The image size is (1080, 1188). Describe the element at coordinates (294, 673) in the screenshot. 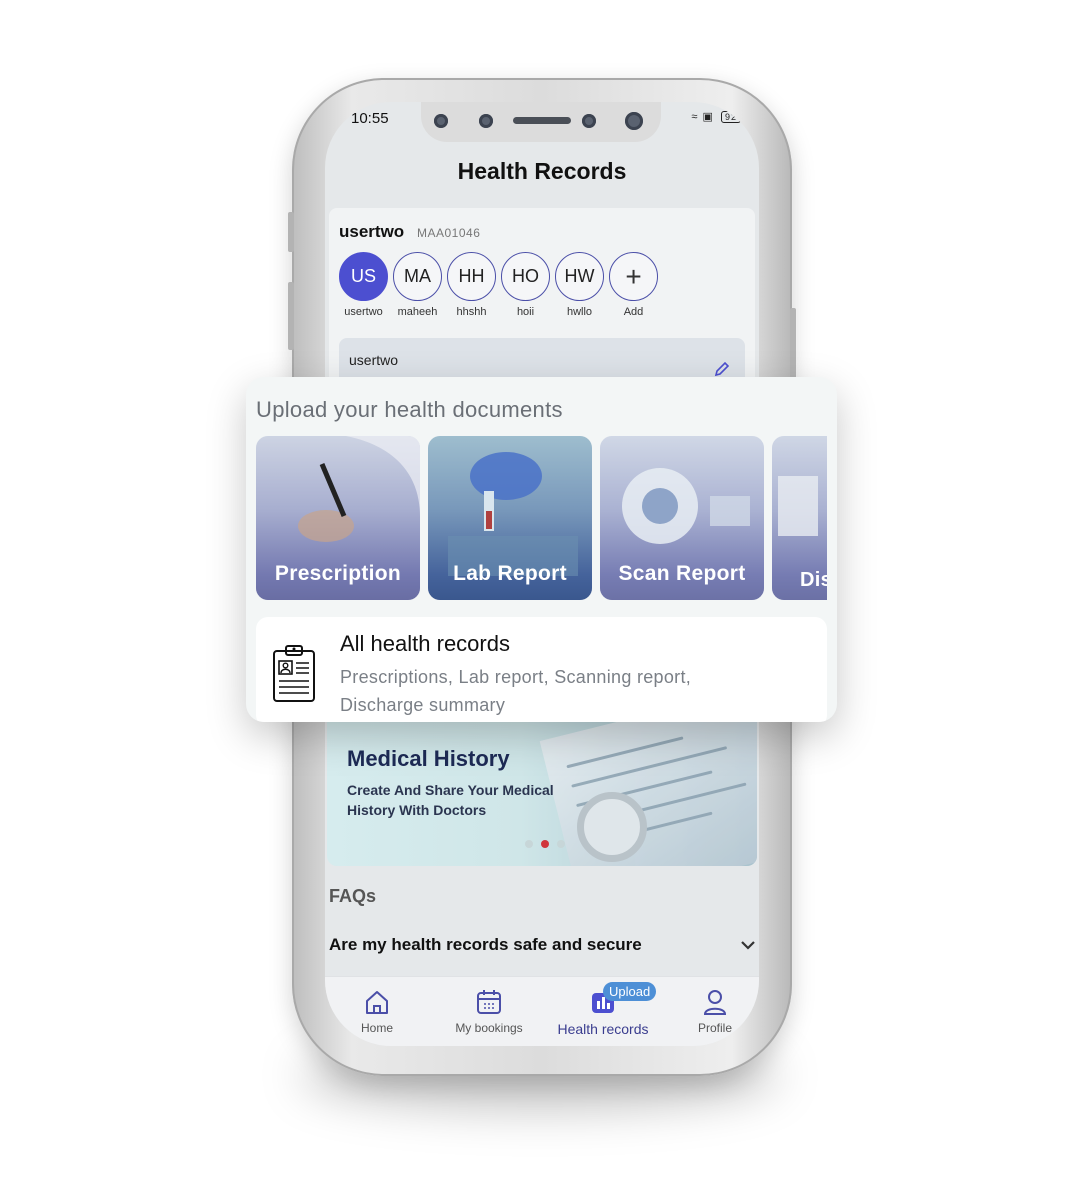

I see `medical-record-clipboard-icon` at that location.